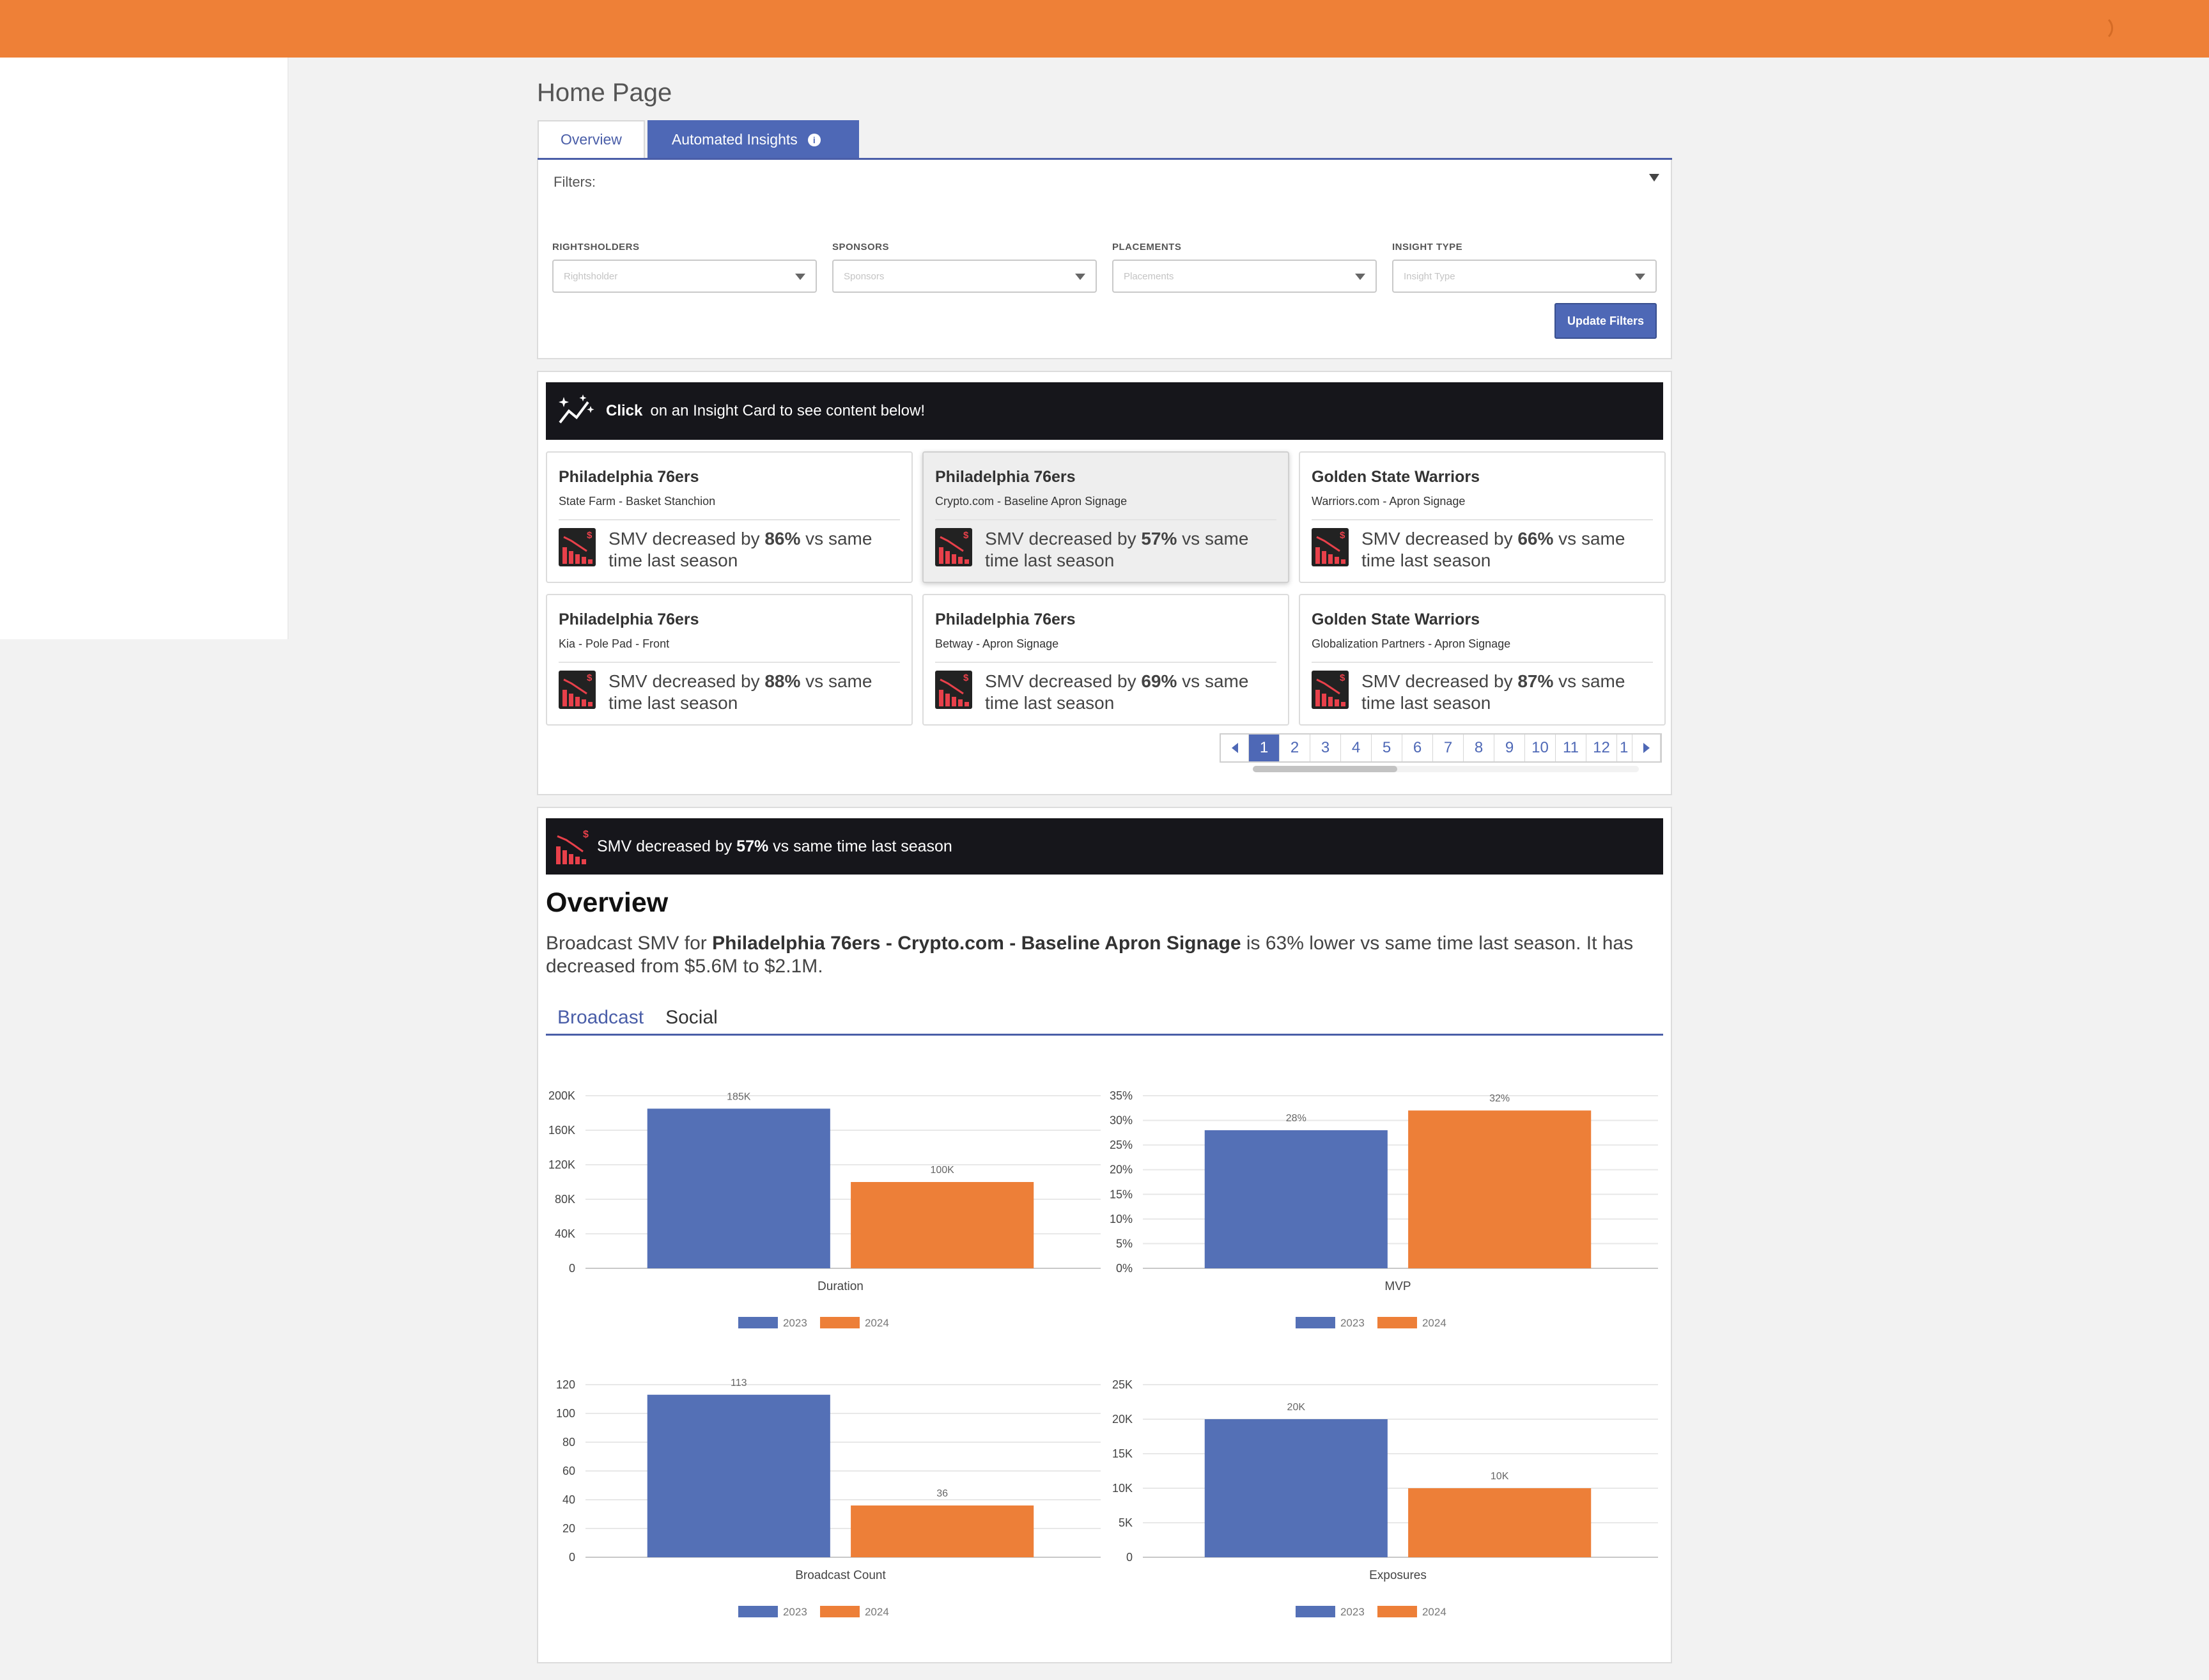  I want to click on y-tick-label: 80K, so click(565, 1199).